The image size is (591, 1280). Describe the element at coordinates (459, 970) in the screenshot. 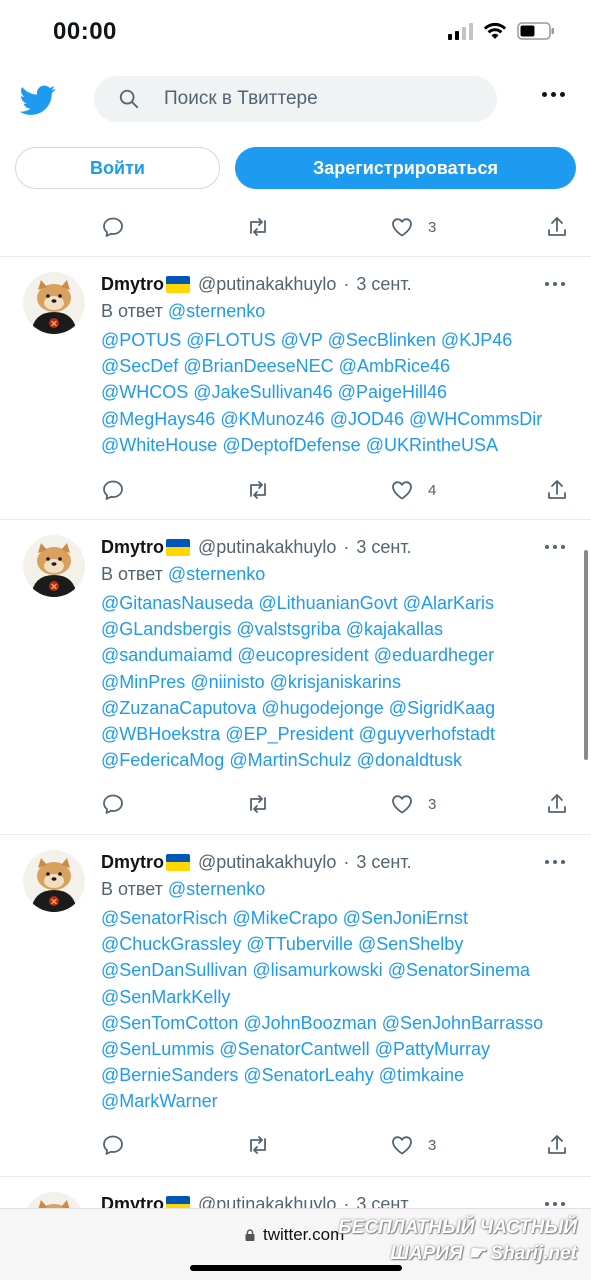

I see `mention-link: @SenatorSinema` at that location.